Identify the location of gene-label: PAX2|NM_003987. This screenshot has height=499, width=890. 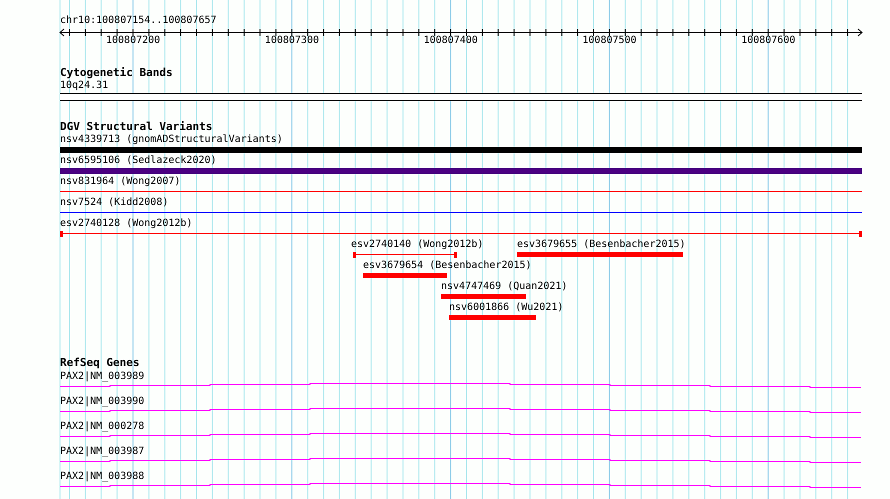
(102, 452).